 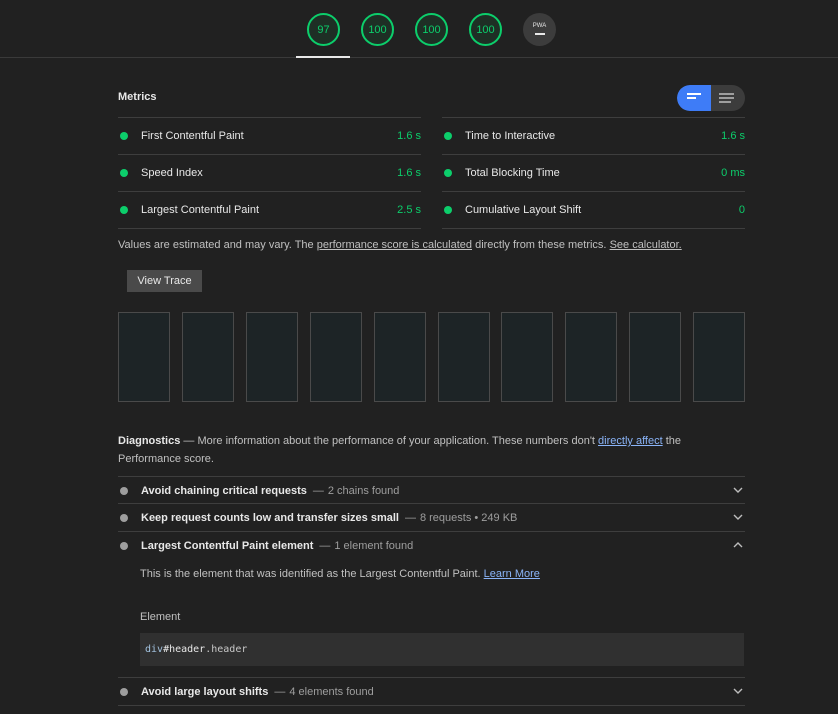 I want to click on audit-title: Avoid chaining critical requests, so click(x=224, y=490).